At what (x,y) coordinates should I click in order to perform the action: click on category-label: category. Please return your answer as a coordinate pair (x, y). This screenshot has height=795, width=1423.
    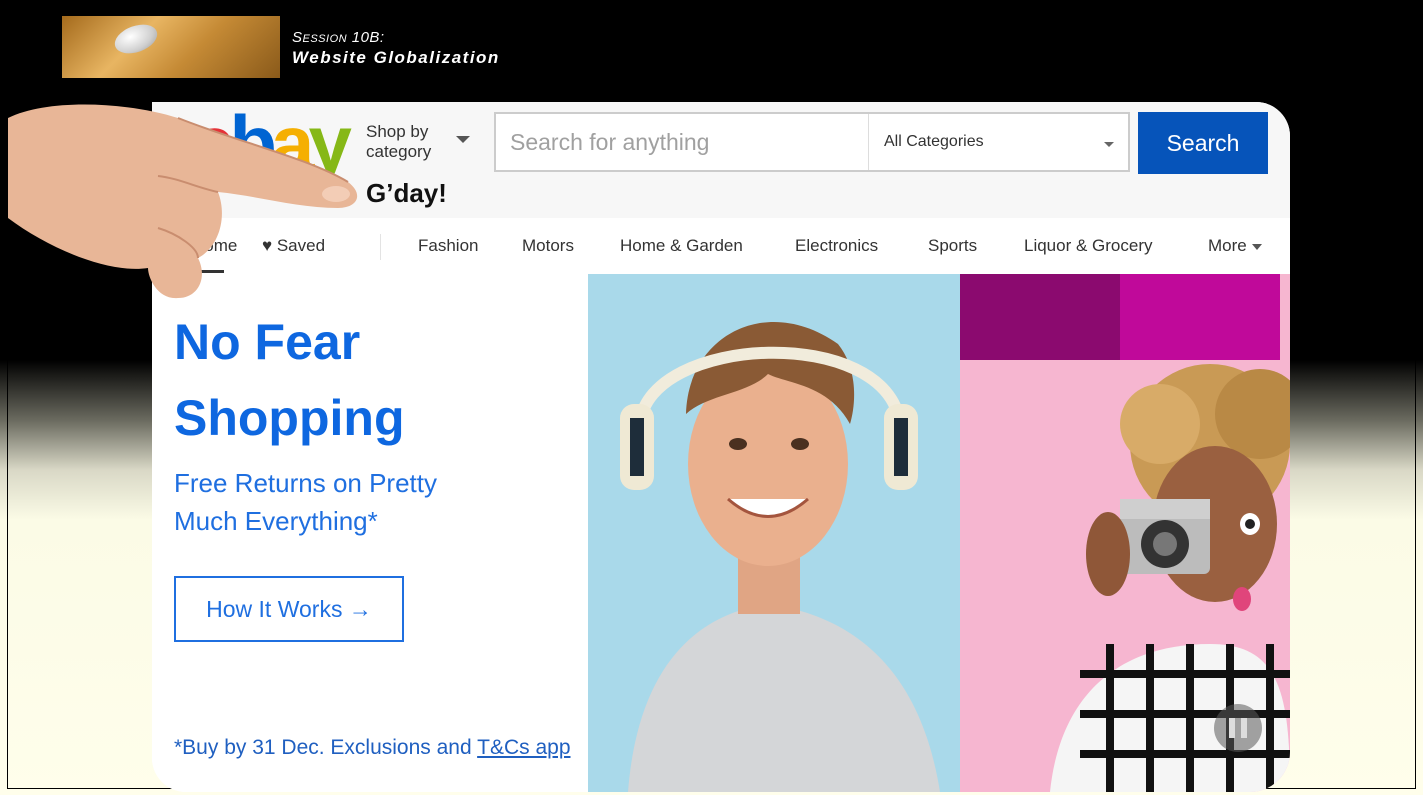
    Looking at the image, I should click on (399, 151).